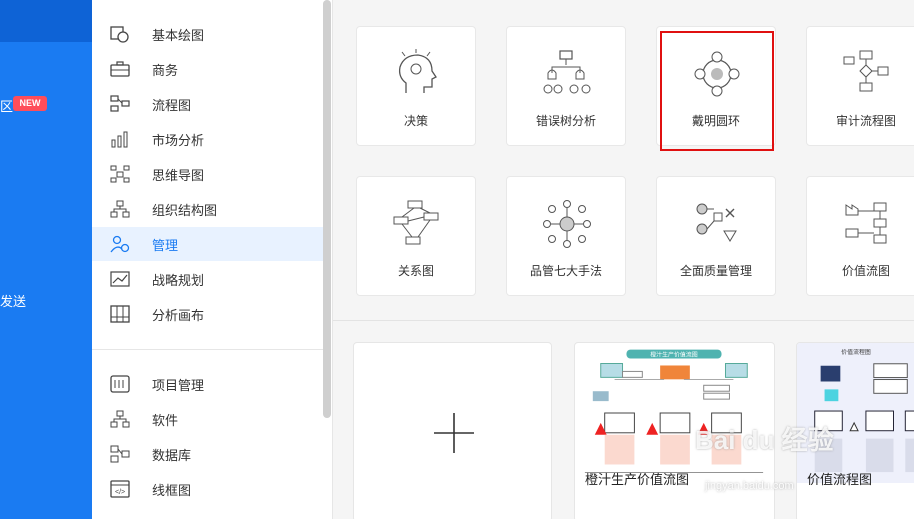  Describe the element at coordinates (119, 139) in the screenshot. I see `bar-chart-icon` at that location.